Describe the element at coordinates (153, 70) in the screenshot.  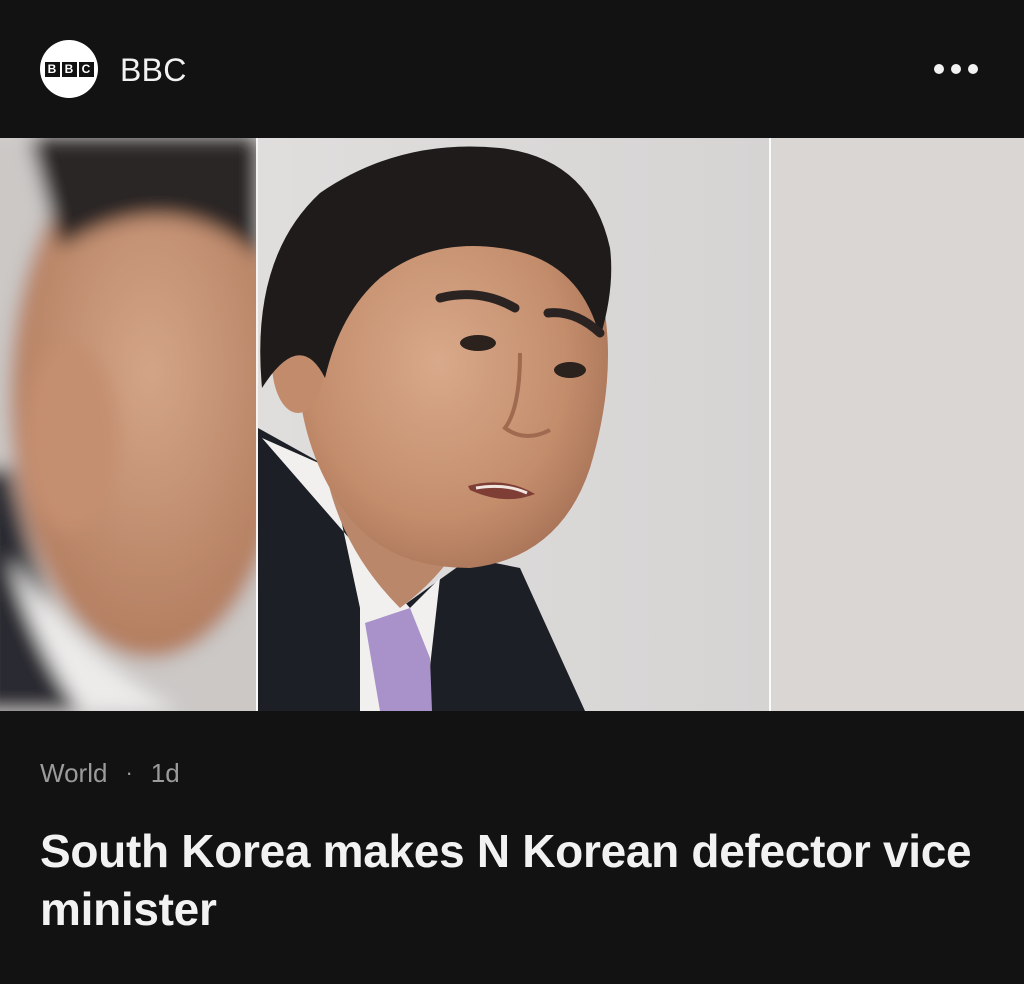
I see `publisher-name: BBC` at that location.